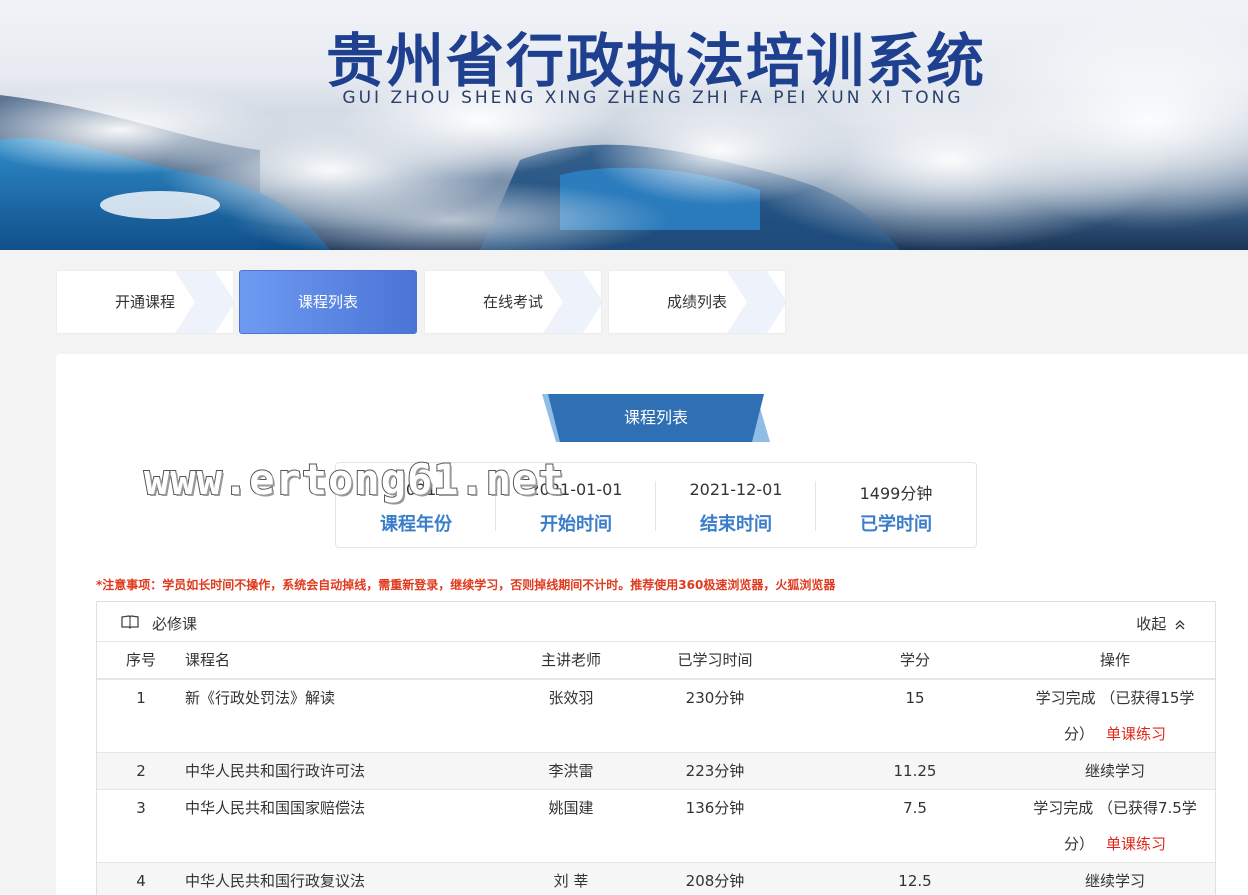 The image size is (1248, 895). Describe the element at coordinates (571, 808) in the screenshot. I see `cell-teacher: 姚国建` at that location.